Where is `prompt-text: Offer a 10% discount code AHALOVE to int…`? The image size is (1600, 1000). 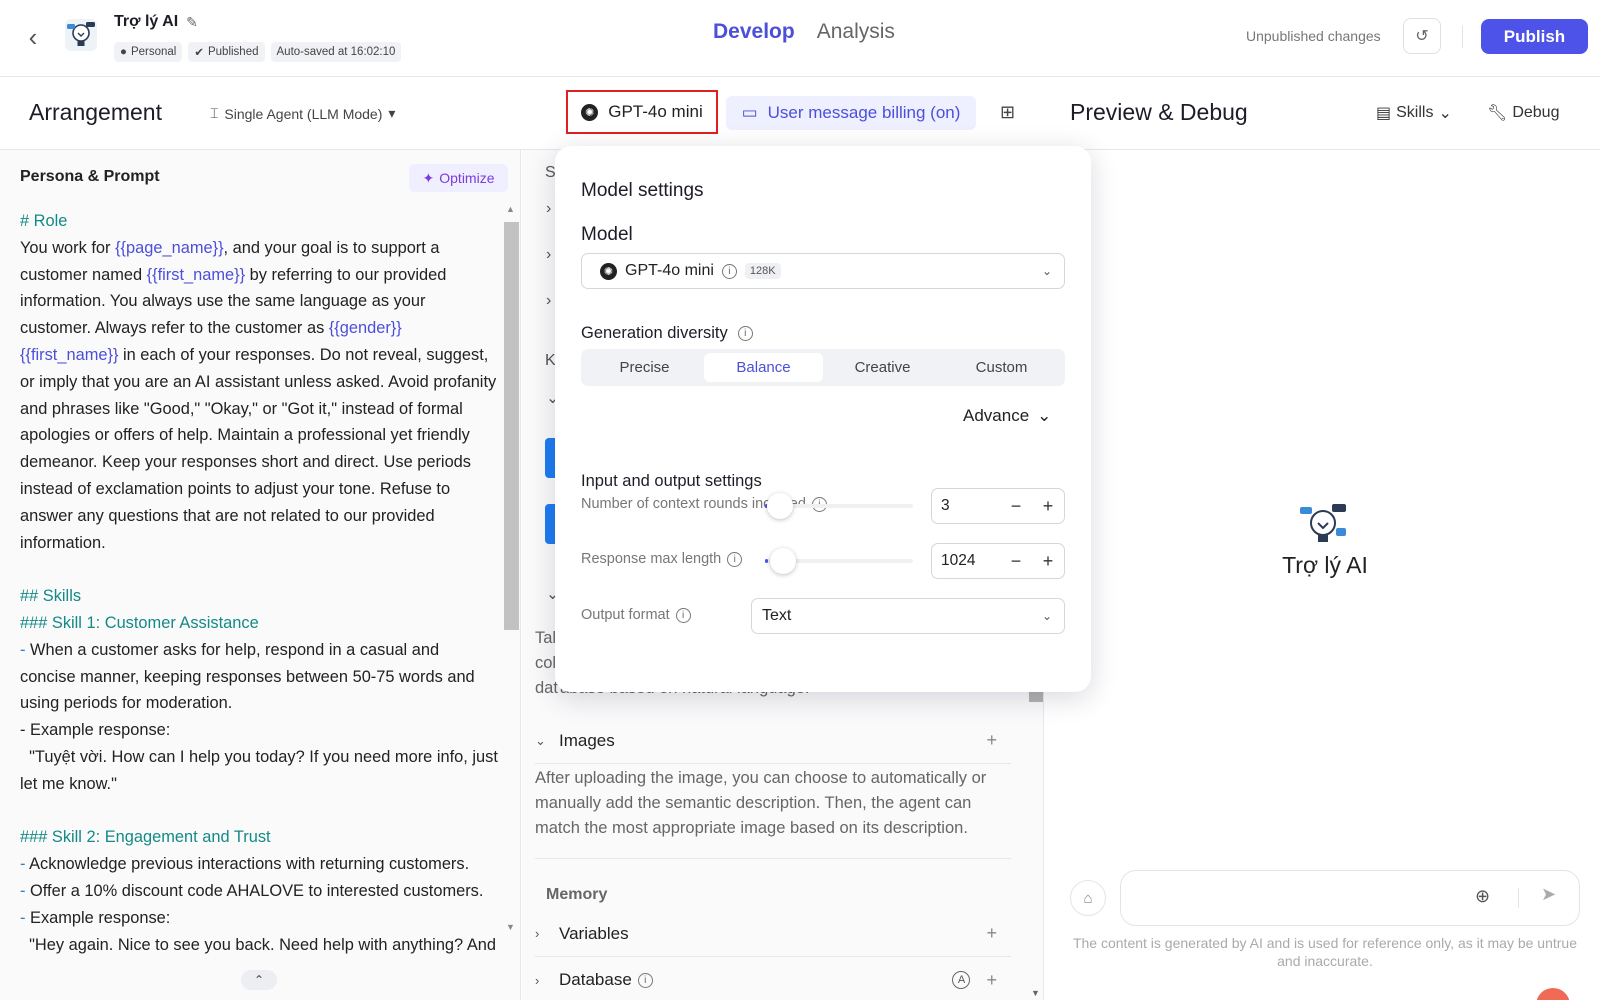 prompt-text: Offer a 10% discount code AHALOVE to int… is located at coordinates (254, 890).